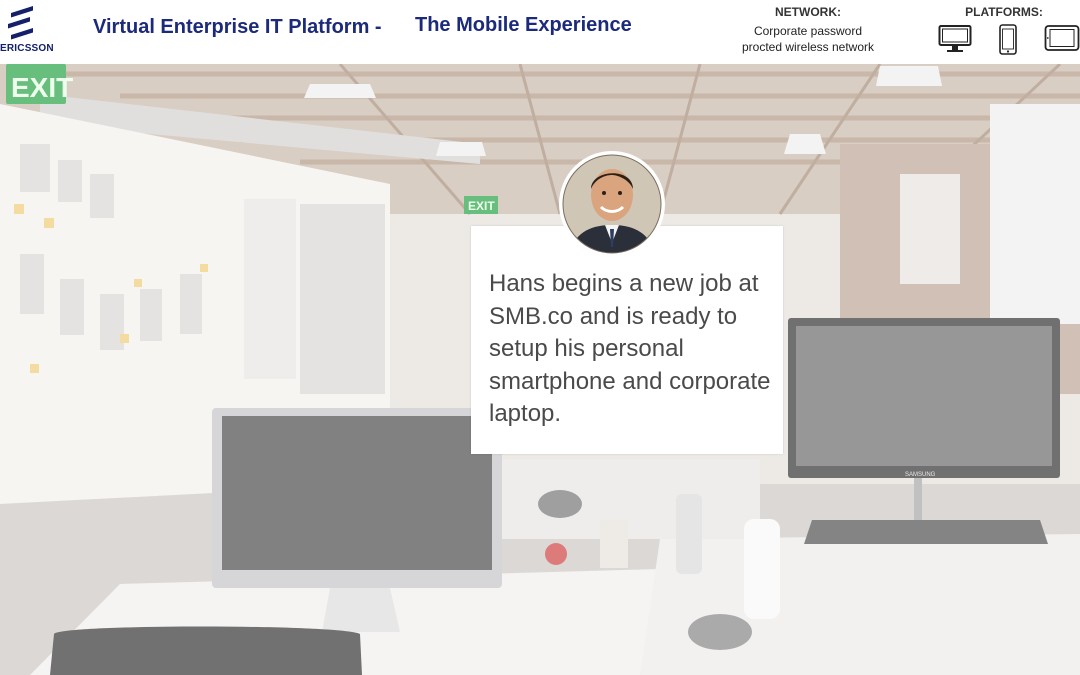 This screenshot has width=1080, height=675. Describe the element at coordinates (237, 27) in the screenshot. I see `page-title: Virtual Enterprise IT Platform -` at that location.